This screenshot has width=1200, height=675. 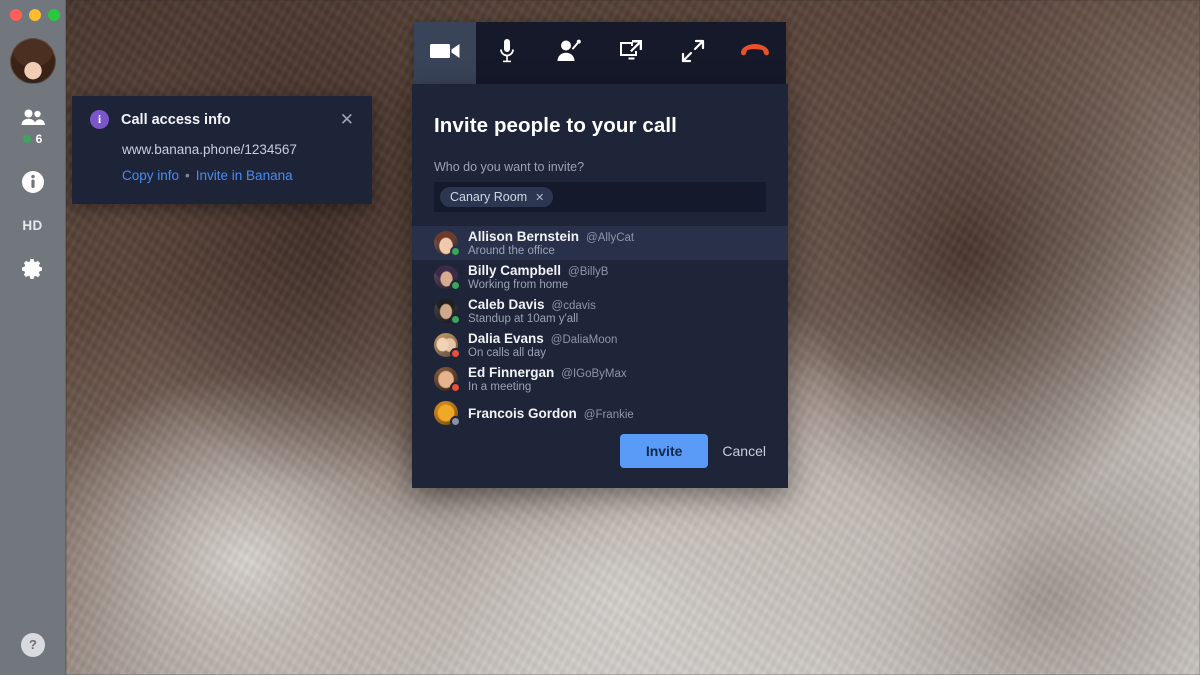 I want to click on contact-text: Caleb Davis @cdavis Standup at 10am y'all, so click(x=532, y=311).